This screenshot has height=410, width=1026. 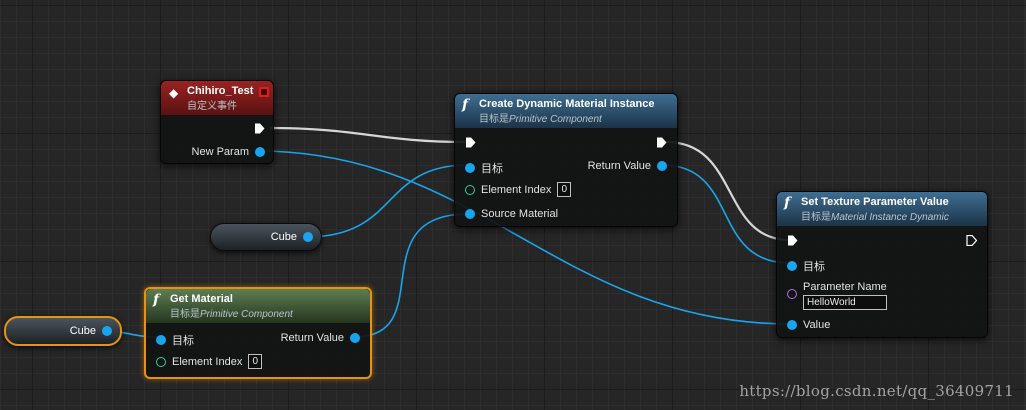 What do you see at coordinates (246, 314) in the screenshot?
I see `get-material-subtitle-class: Primitive Component` at bounding box center [246, 314].